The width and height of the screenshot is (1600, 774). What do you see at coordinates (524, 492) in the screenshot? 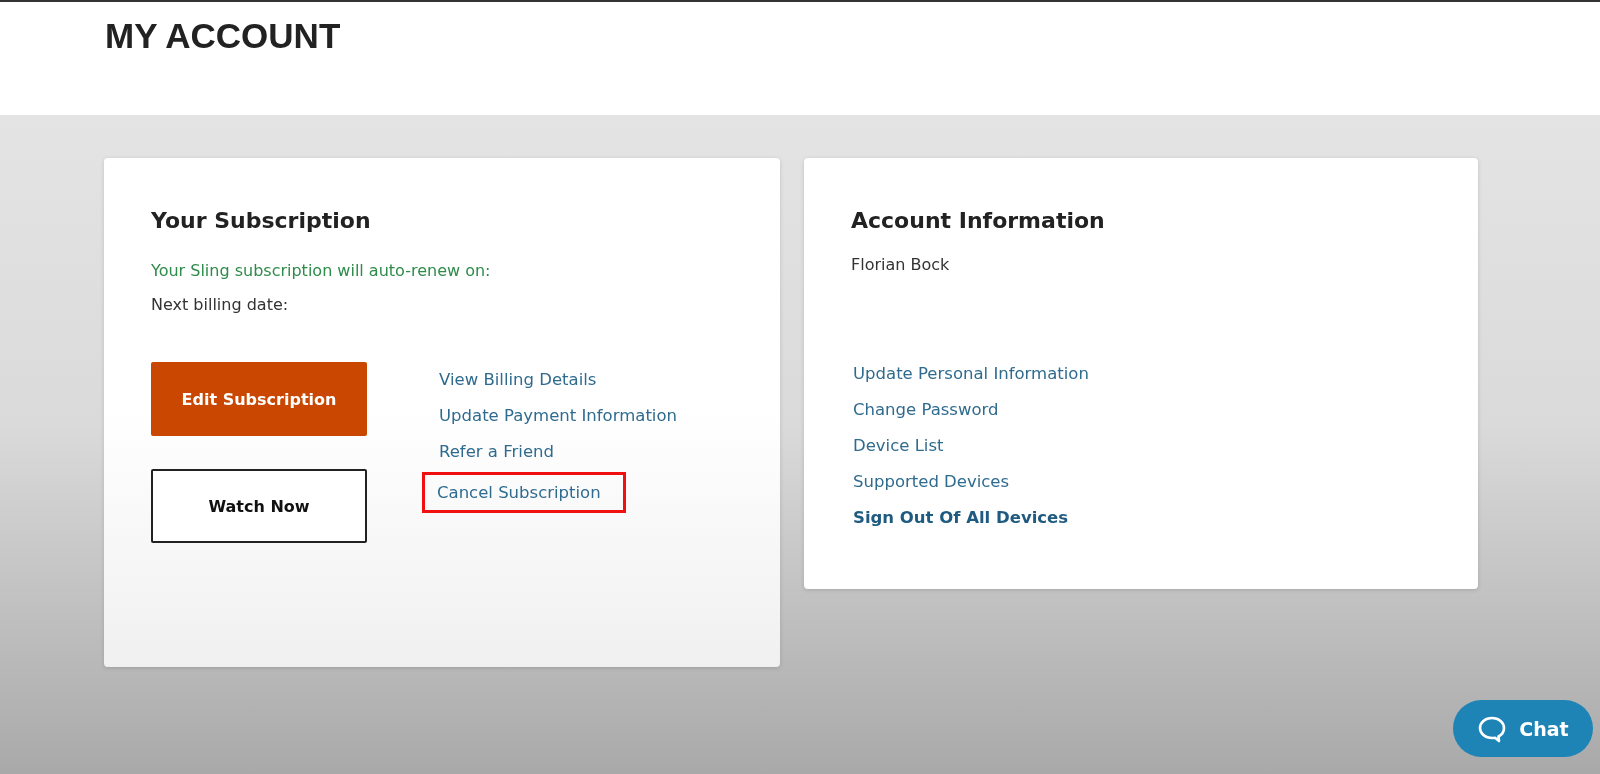
I see `account-link: Cancel Subscription` at bounding box center [524, 492].